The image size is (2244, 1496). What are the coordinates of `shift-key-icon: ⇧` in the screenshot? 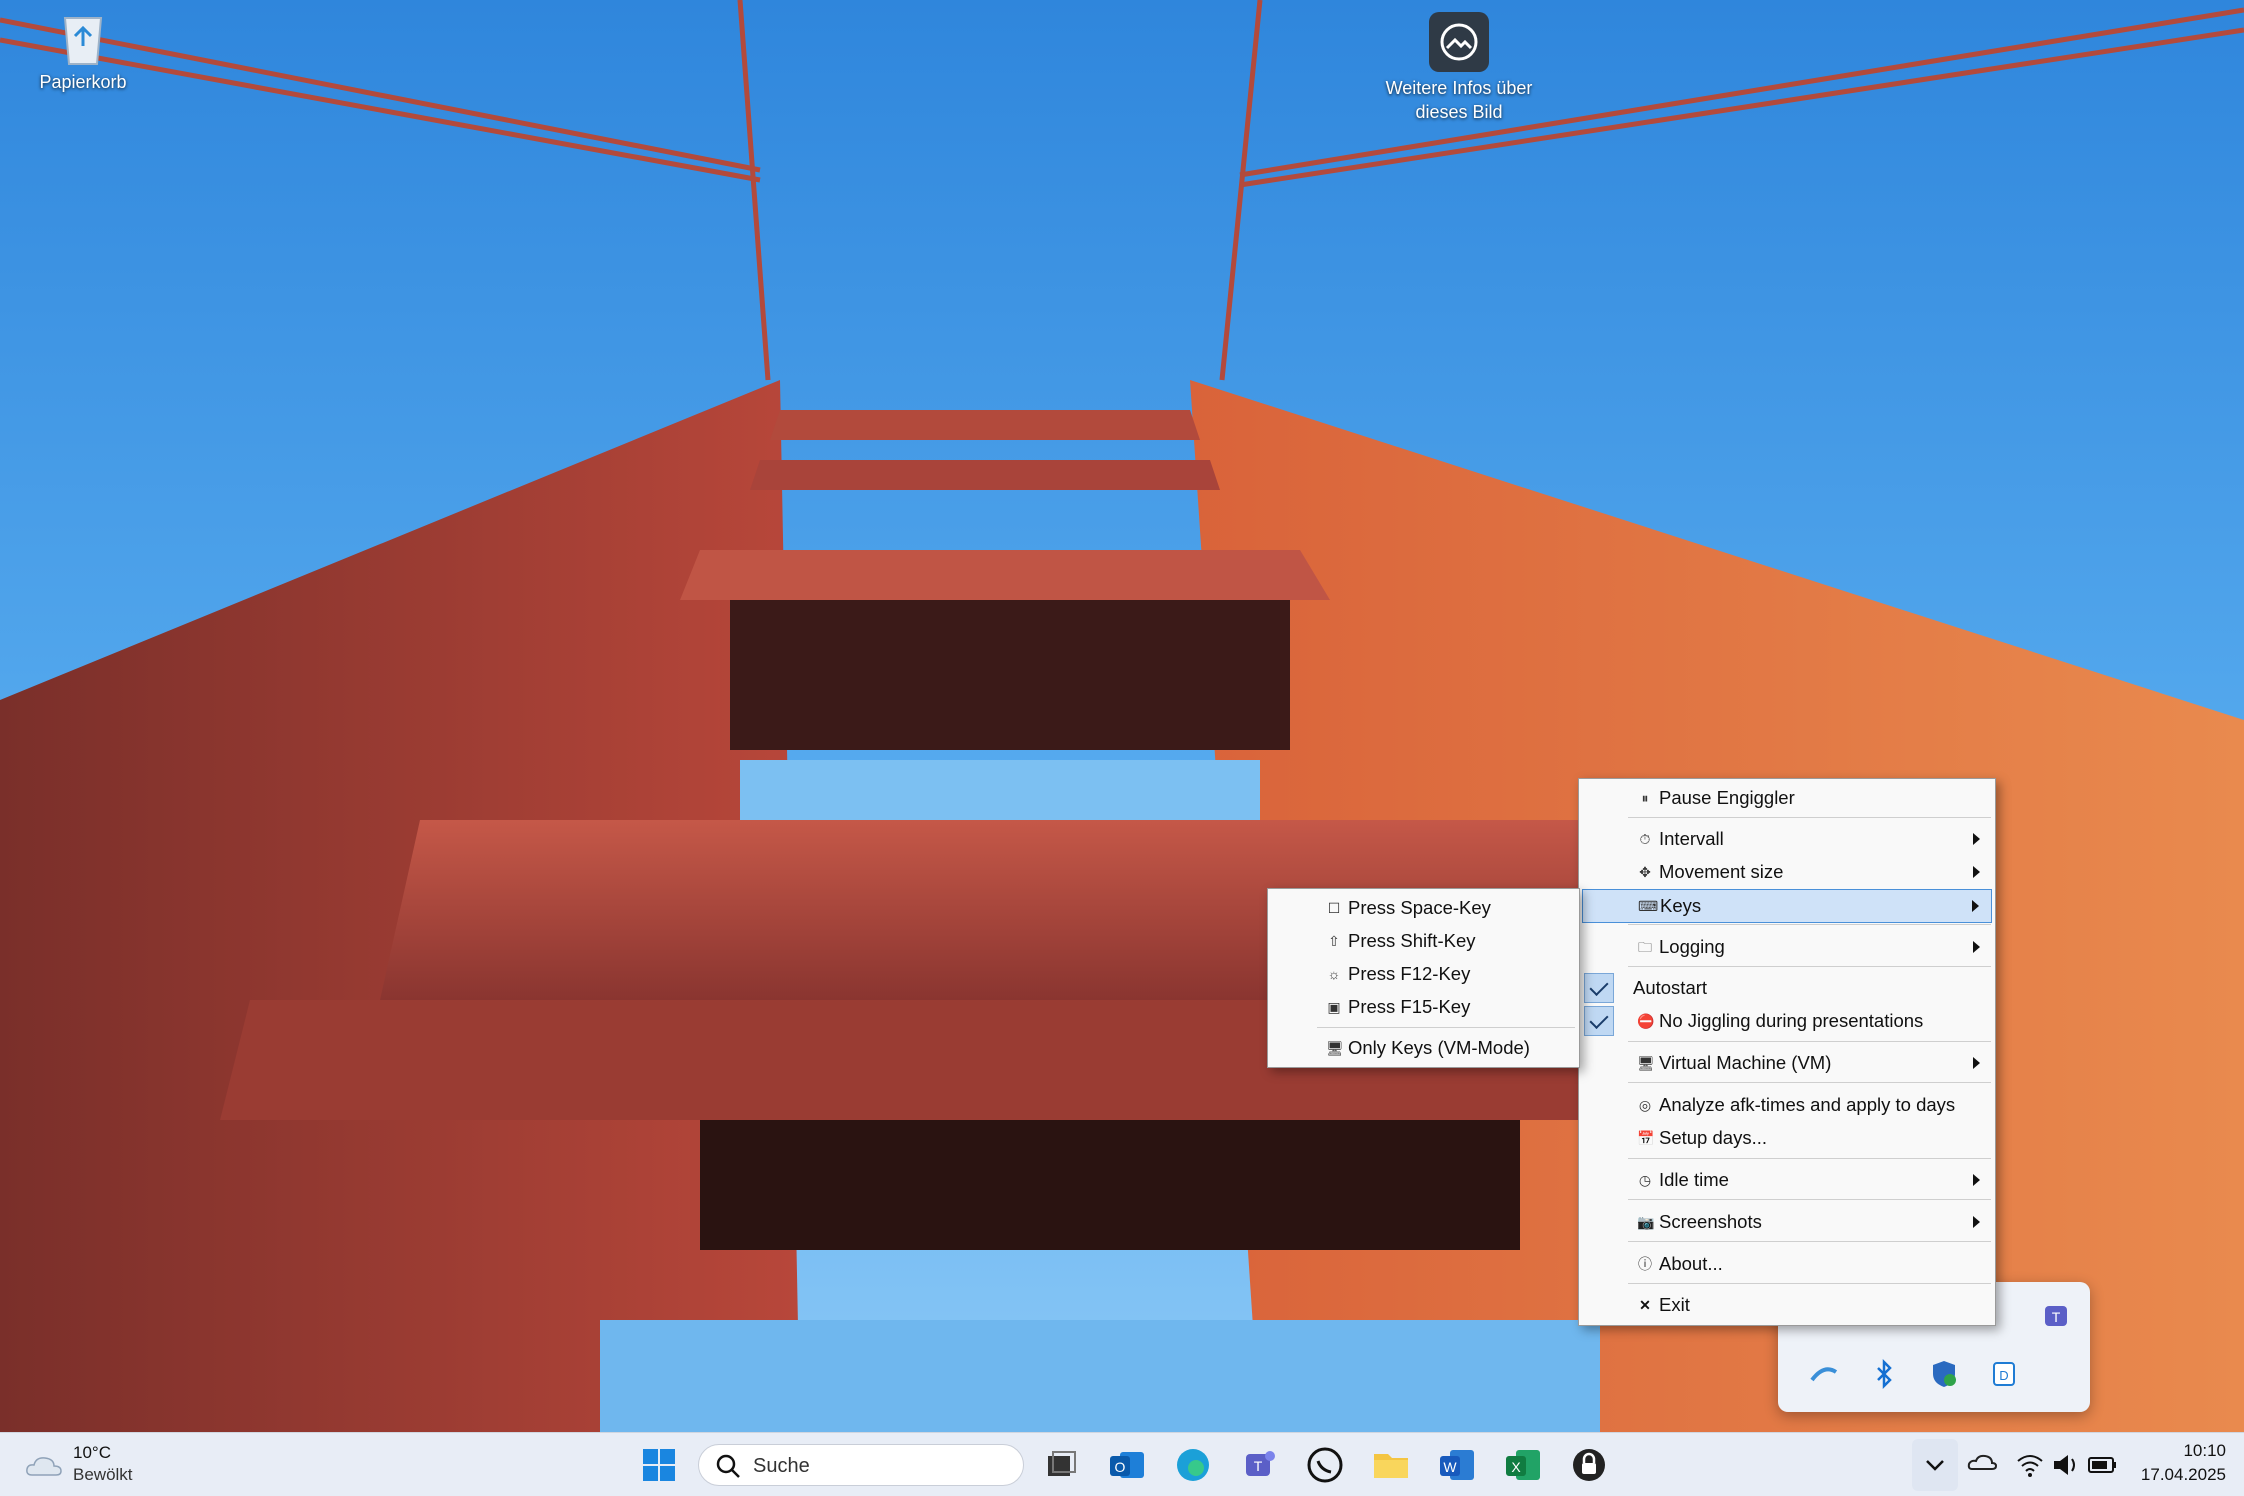 It's located at (1334, 941).